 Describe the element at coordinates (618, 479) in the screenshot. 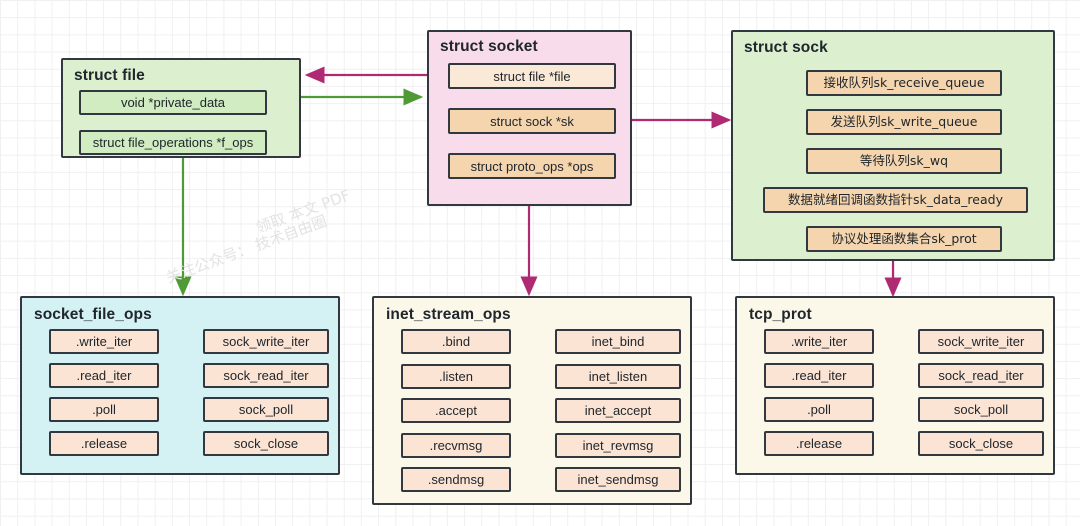

I see `impl-field: inet_sendmsg` at that location.